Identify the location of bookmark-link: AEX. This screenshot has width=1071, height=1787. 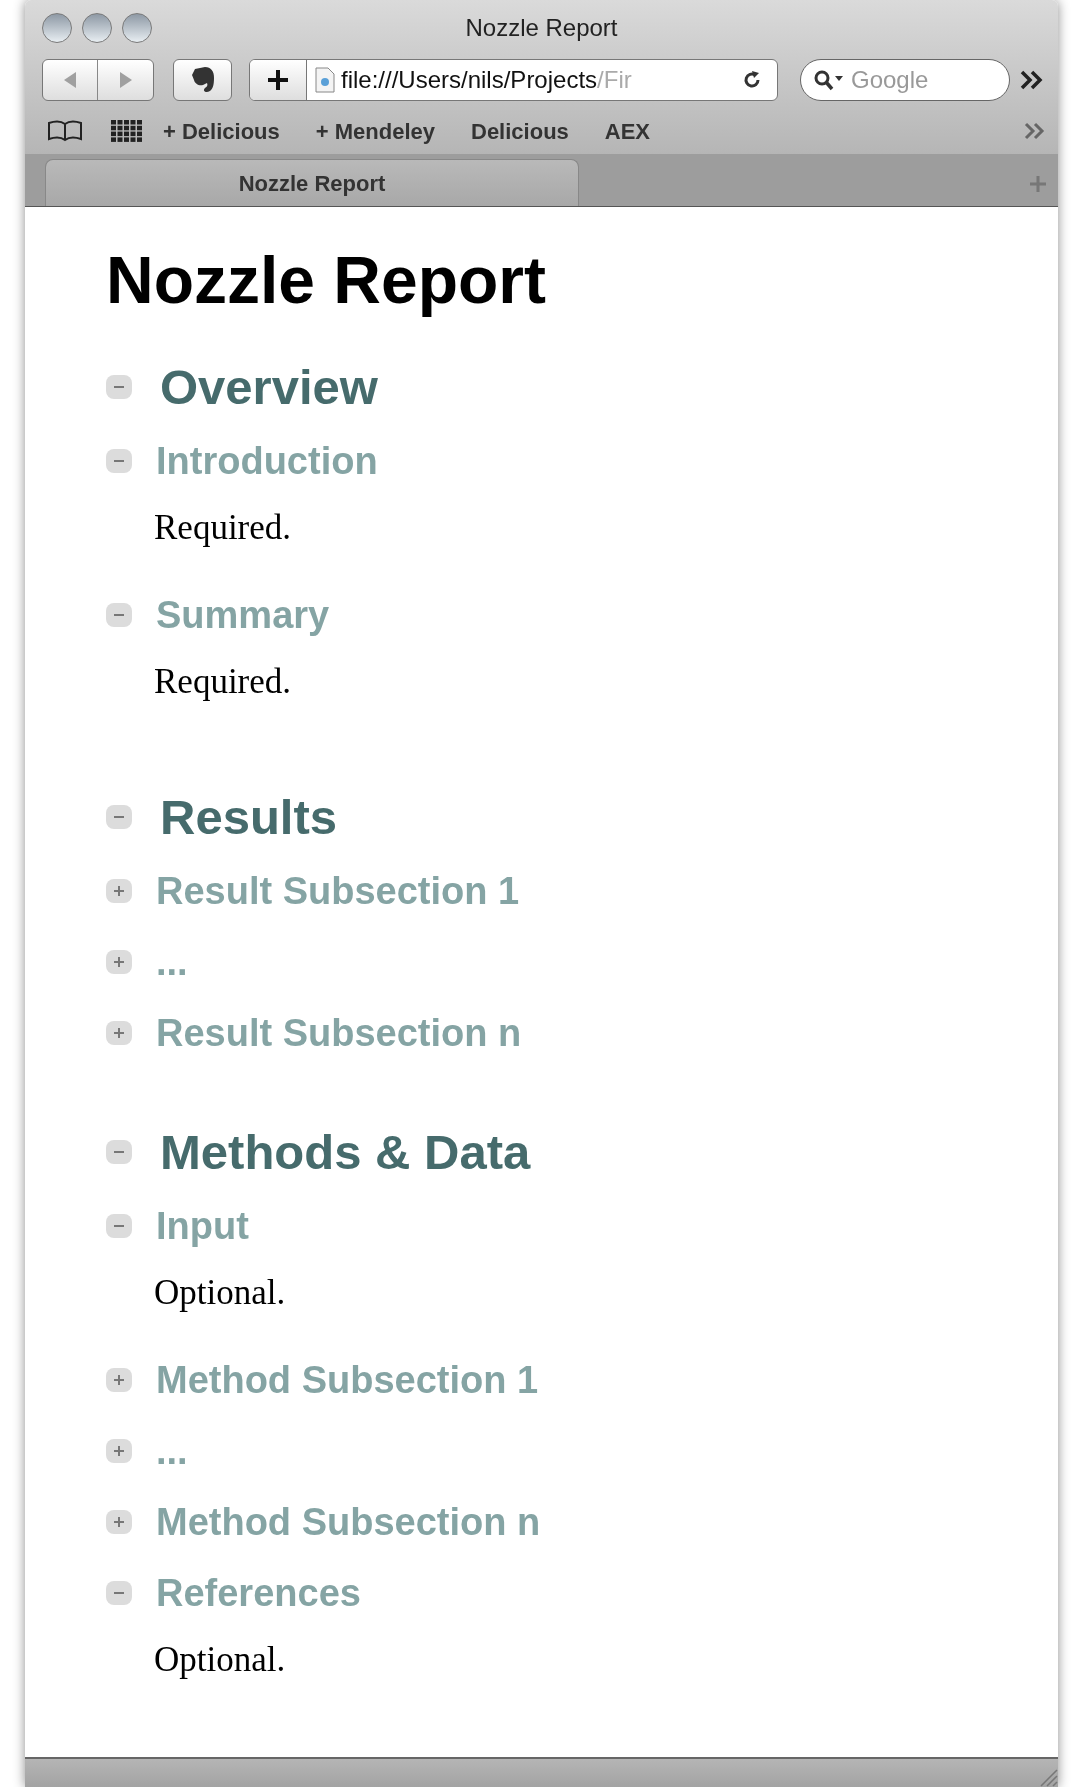
(627, 131).